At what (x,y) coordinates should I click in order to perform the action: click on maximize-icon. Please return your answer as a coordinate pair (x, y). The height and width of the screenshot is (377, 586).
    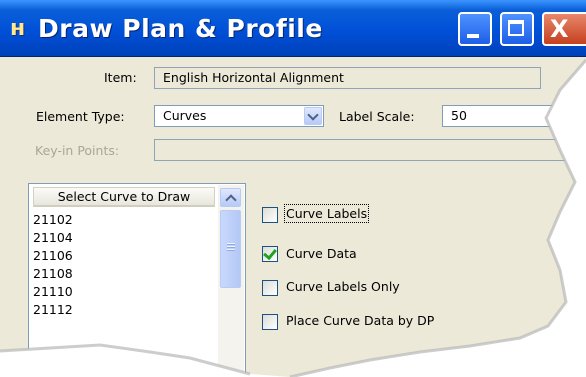
    Looking at the image, I should click on (516, 28).